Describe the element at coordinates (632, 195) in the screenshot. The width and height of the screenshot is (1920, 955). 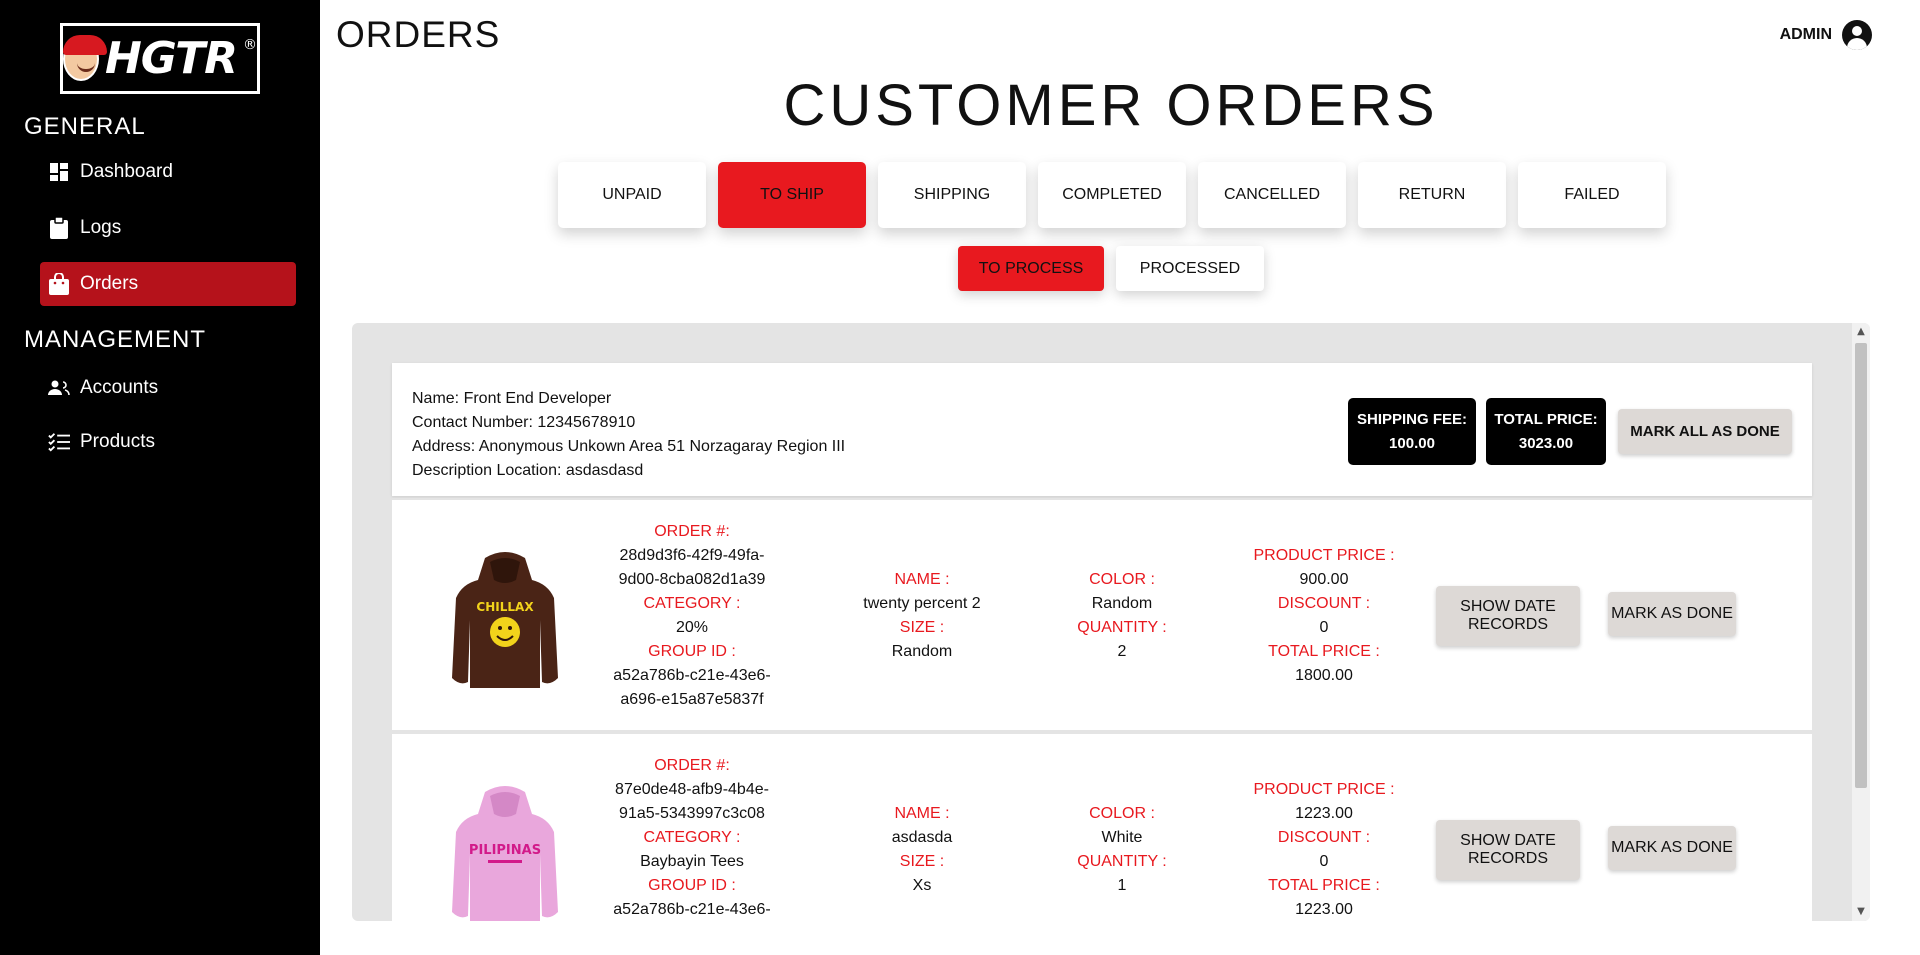
I see `tab-unpaid: UNPAID` at that location.